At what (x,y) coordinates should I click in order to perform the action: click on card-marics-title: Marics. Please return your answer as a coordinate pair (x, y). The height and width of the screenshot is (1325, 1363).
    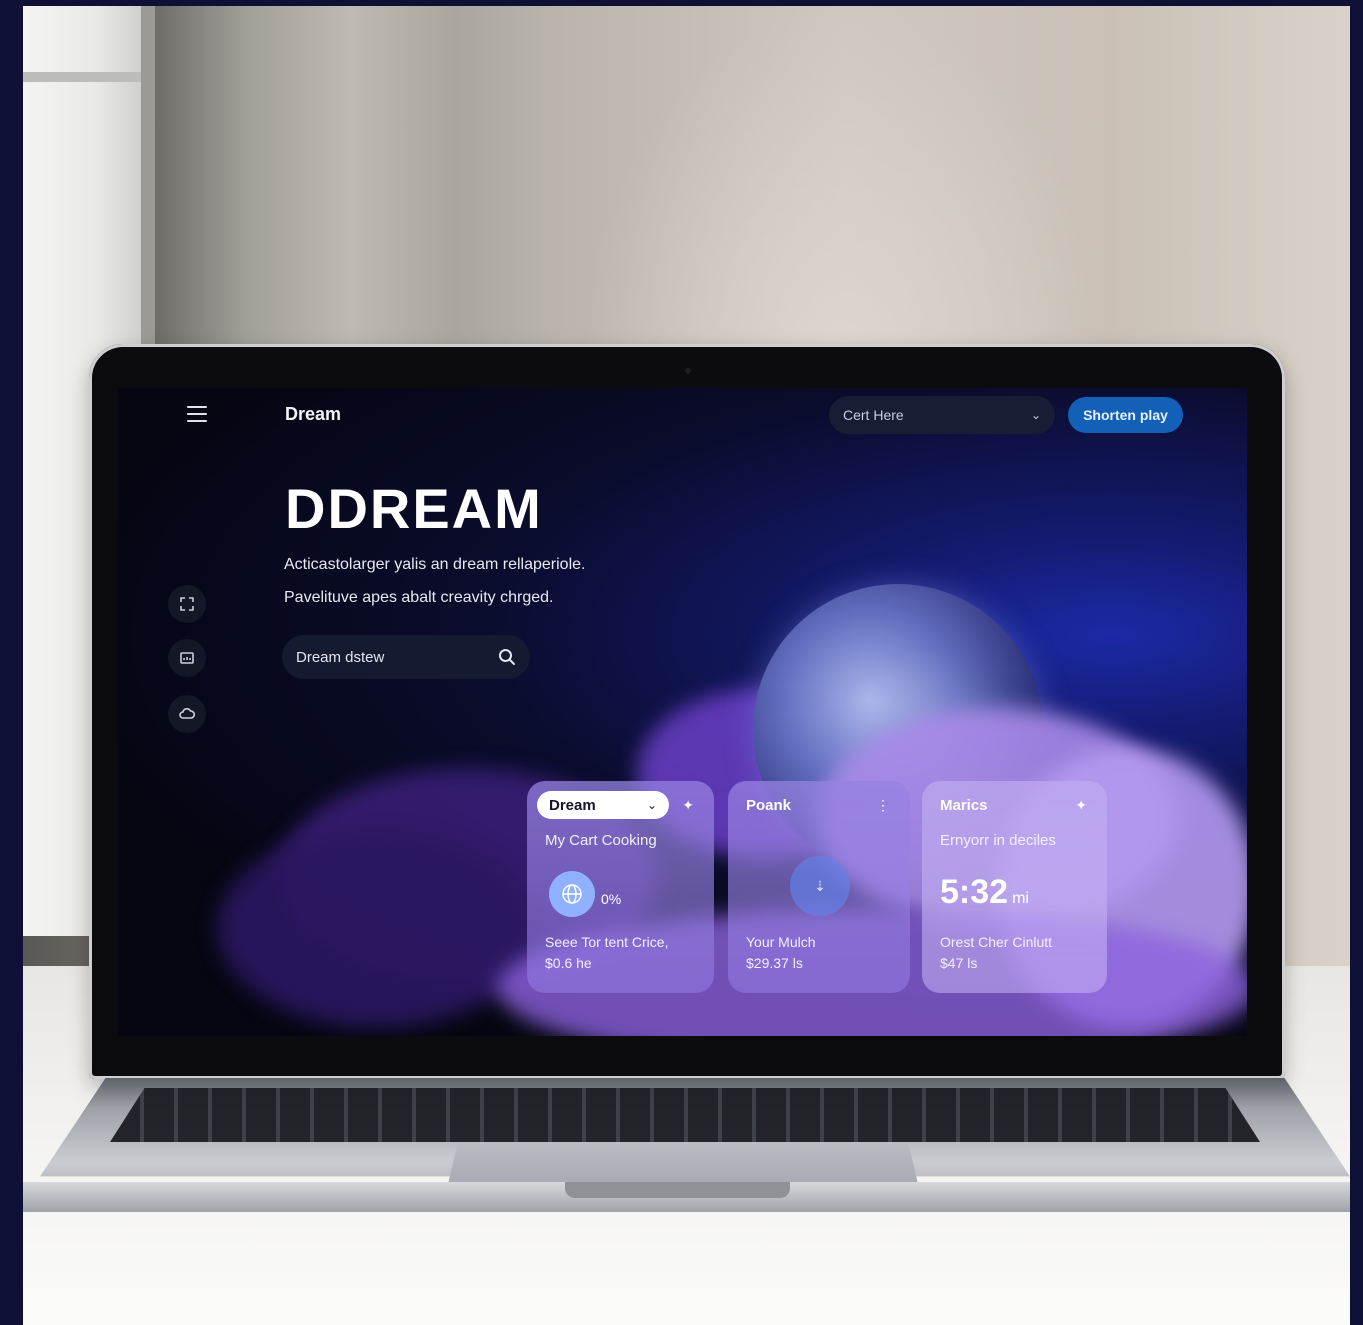
    Looking at the image, I should click on (964, 805).